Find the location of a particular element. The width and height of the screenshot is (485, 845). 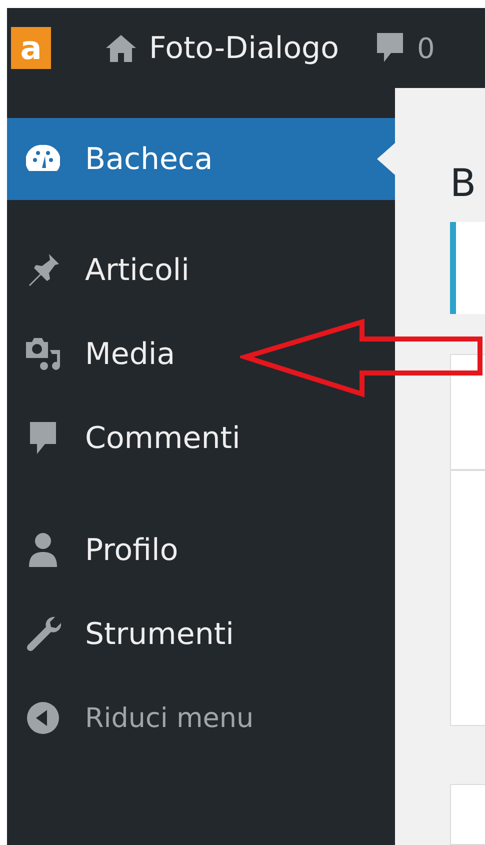

collapse-menu-button: Riduci menu is located at coordinates (201, 718).